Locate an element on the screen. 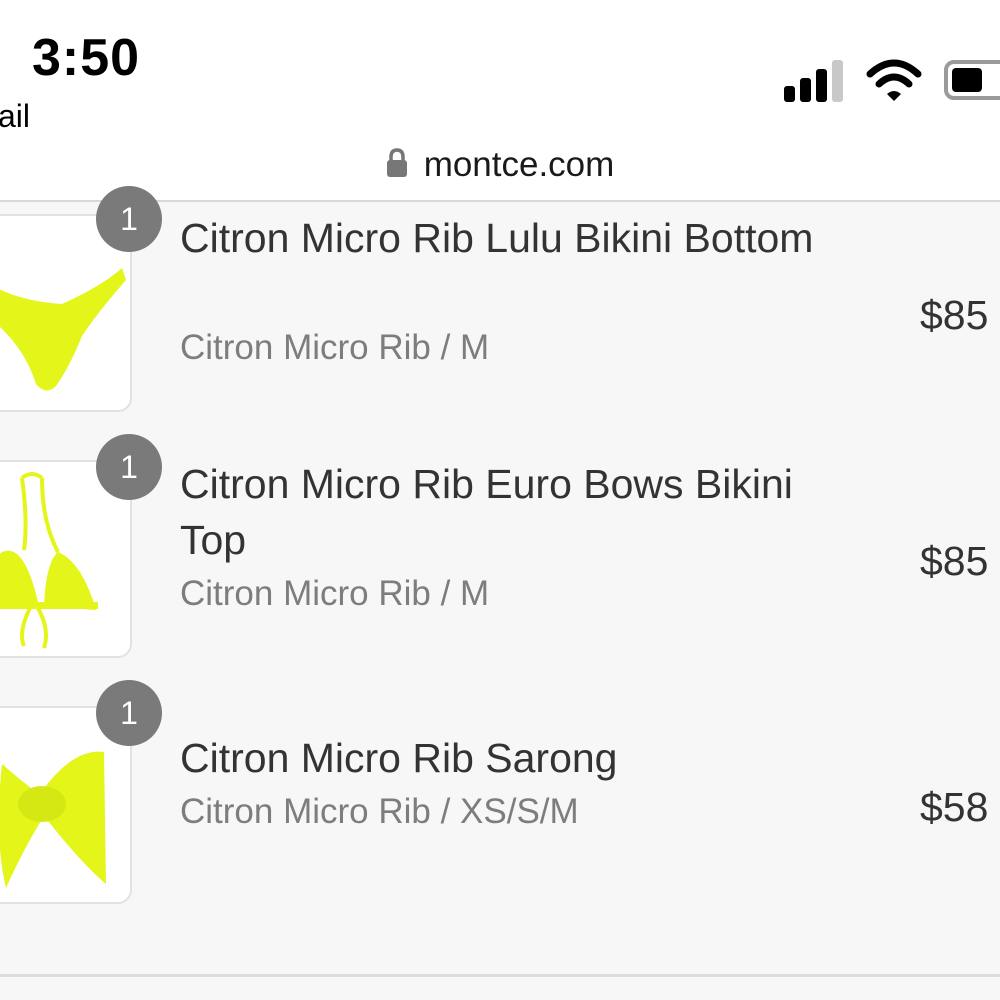 The width and height of the screenshot is (1000, 1000). status-time: 3:50 is located at coordinates (86, 58).